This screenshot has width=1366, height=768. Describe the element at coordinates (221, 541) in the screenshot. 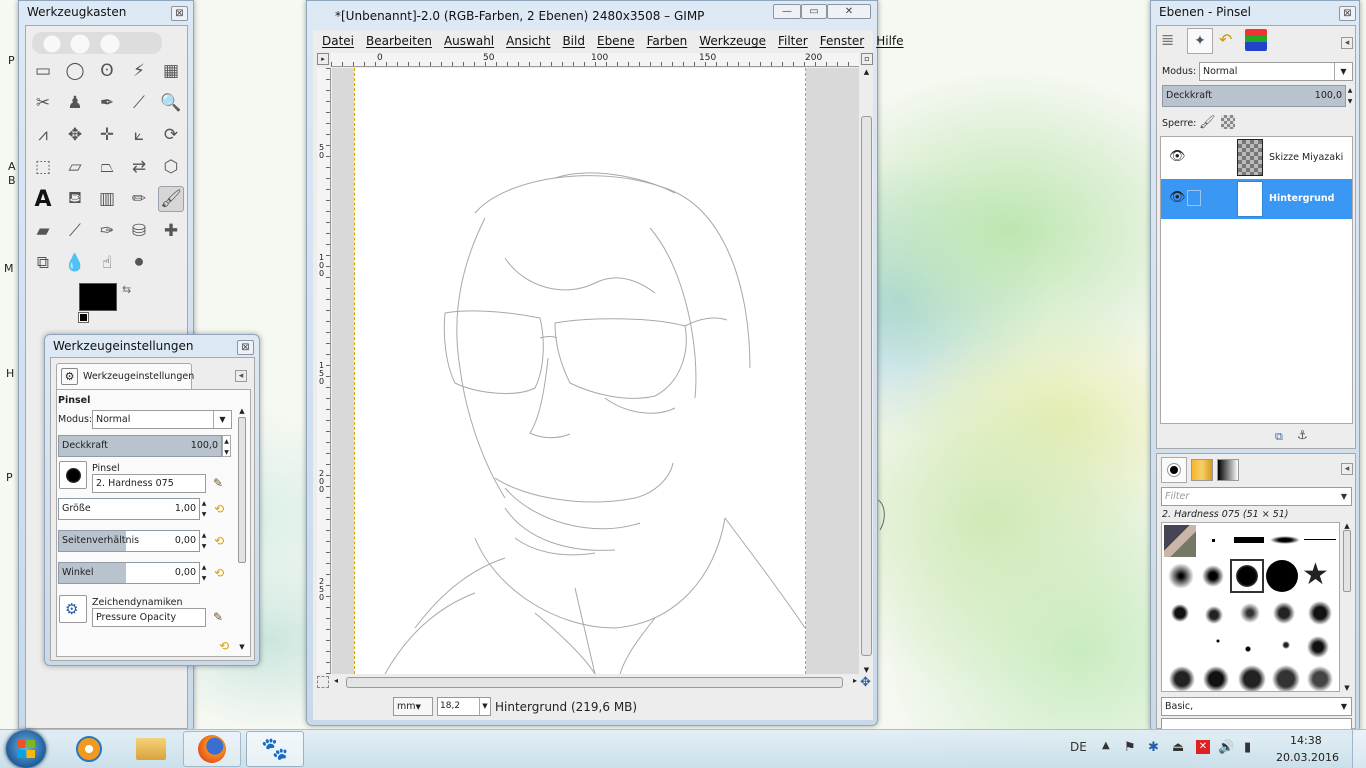

I see `aspect-reset-icon: ⟲` at that location.